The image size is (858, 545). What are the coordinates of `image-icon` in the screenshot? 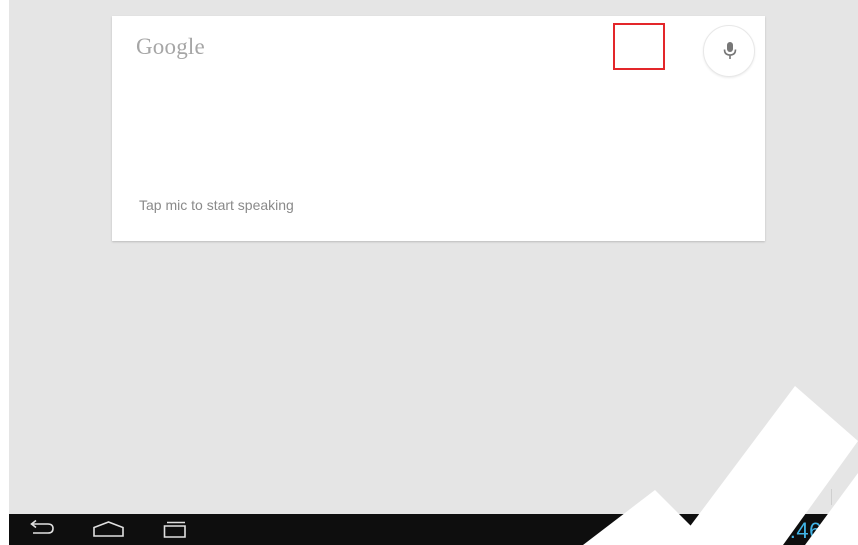 It's located at (750, 530).